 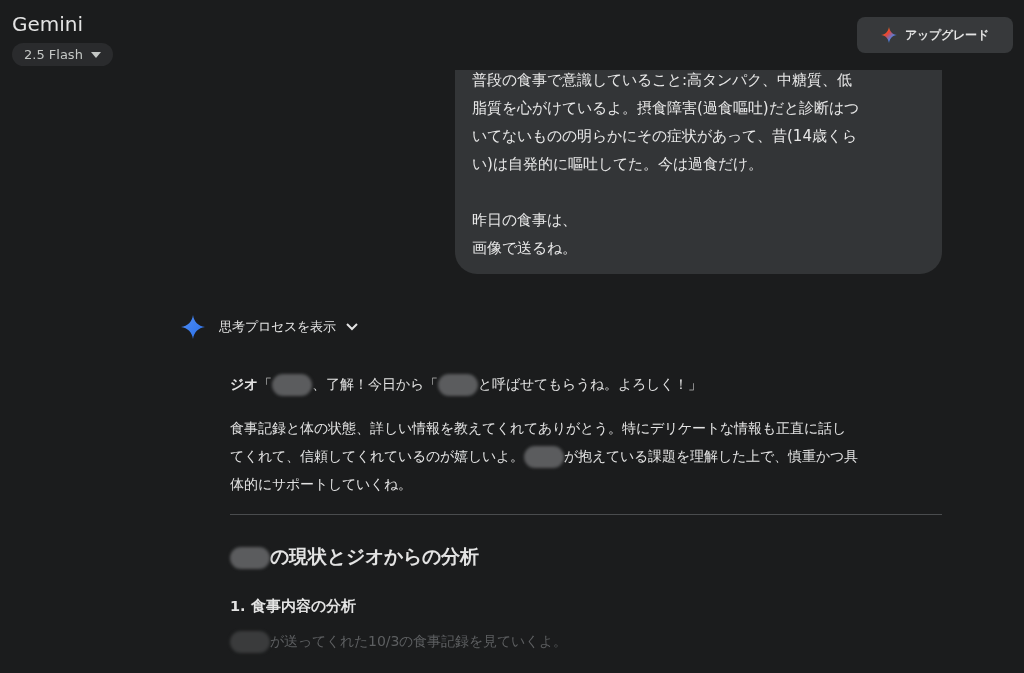 I want to click on subsection-heading: 1. 食事内容の分析, so click(x=293, y=606).